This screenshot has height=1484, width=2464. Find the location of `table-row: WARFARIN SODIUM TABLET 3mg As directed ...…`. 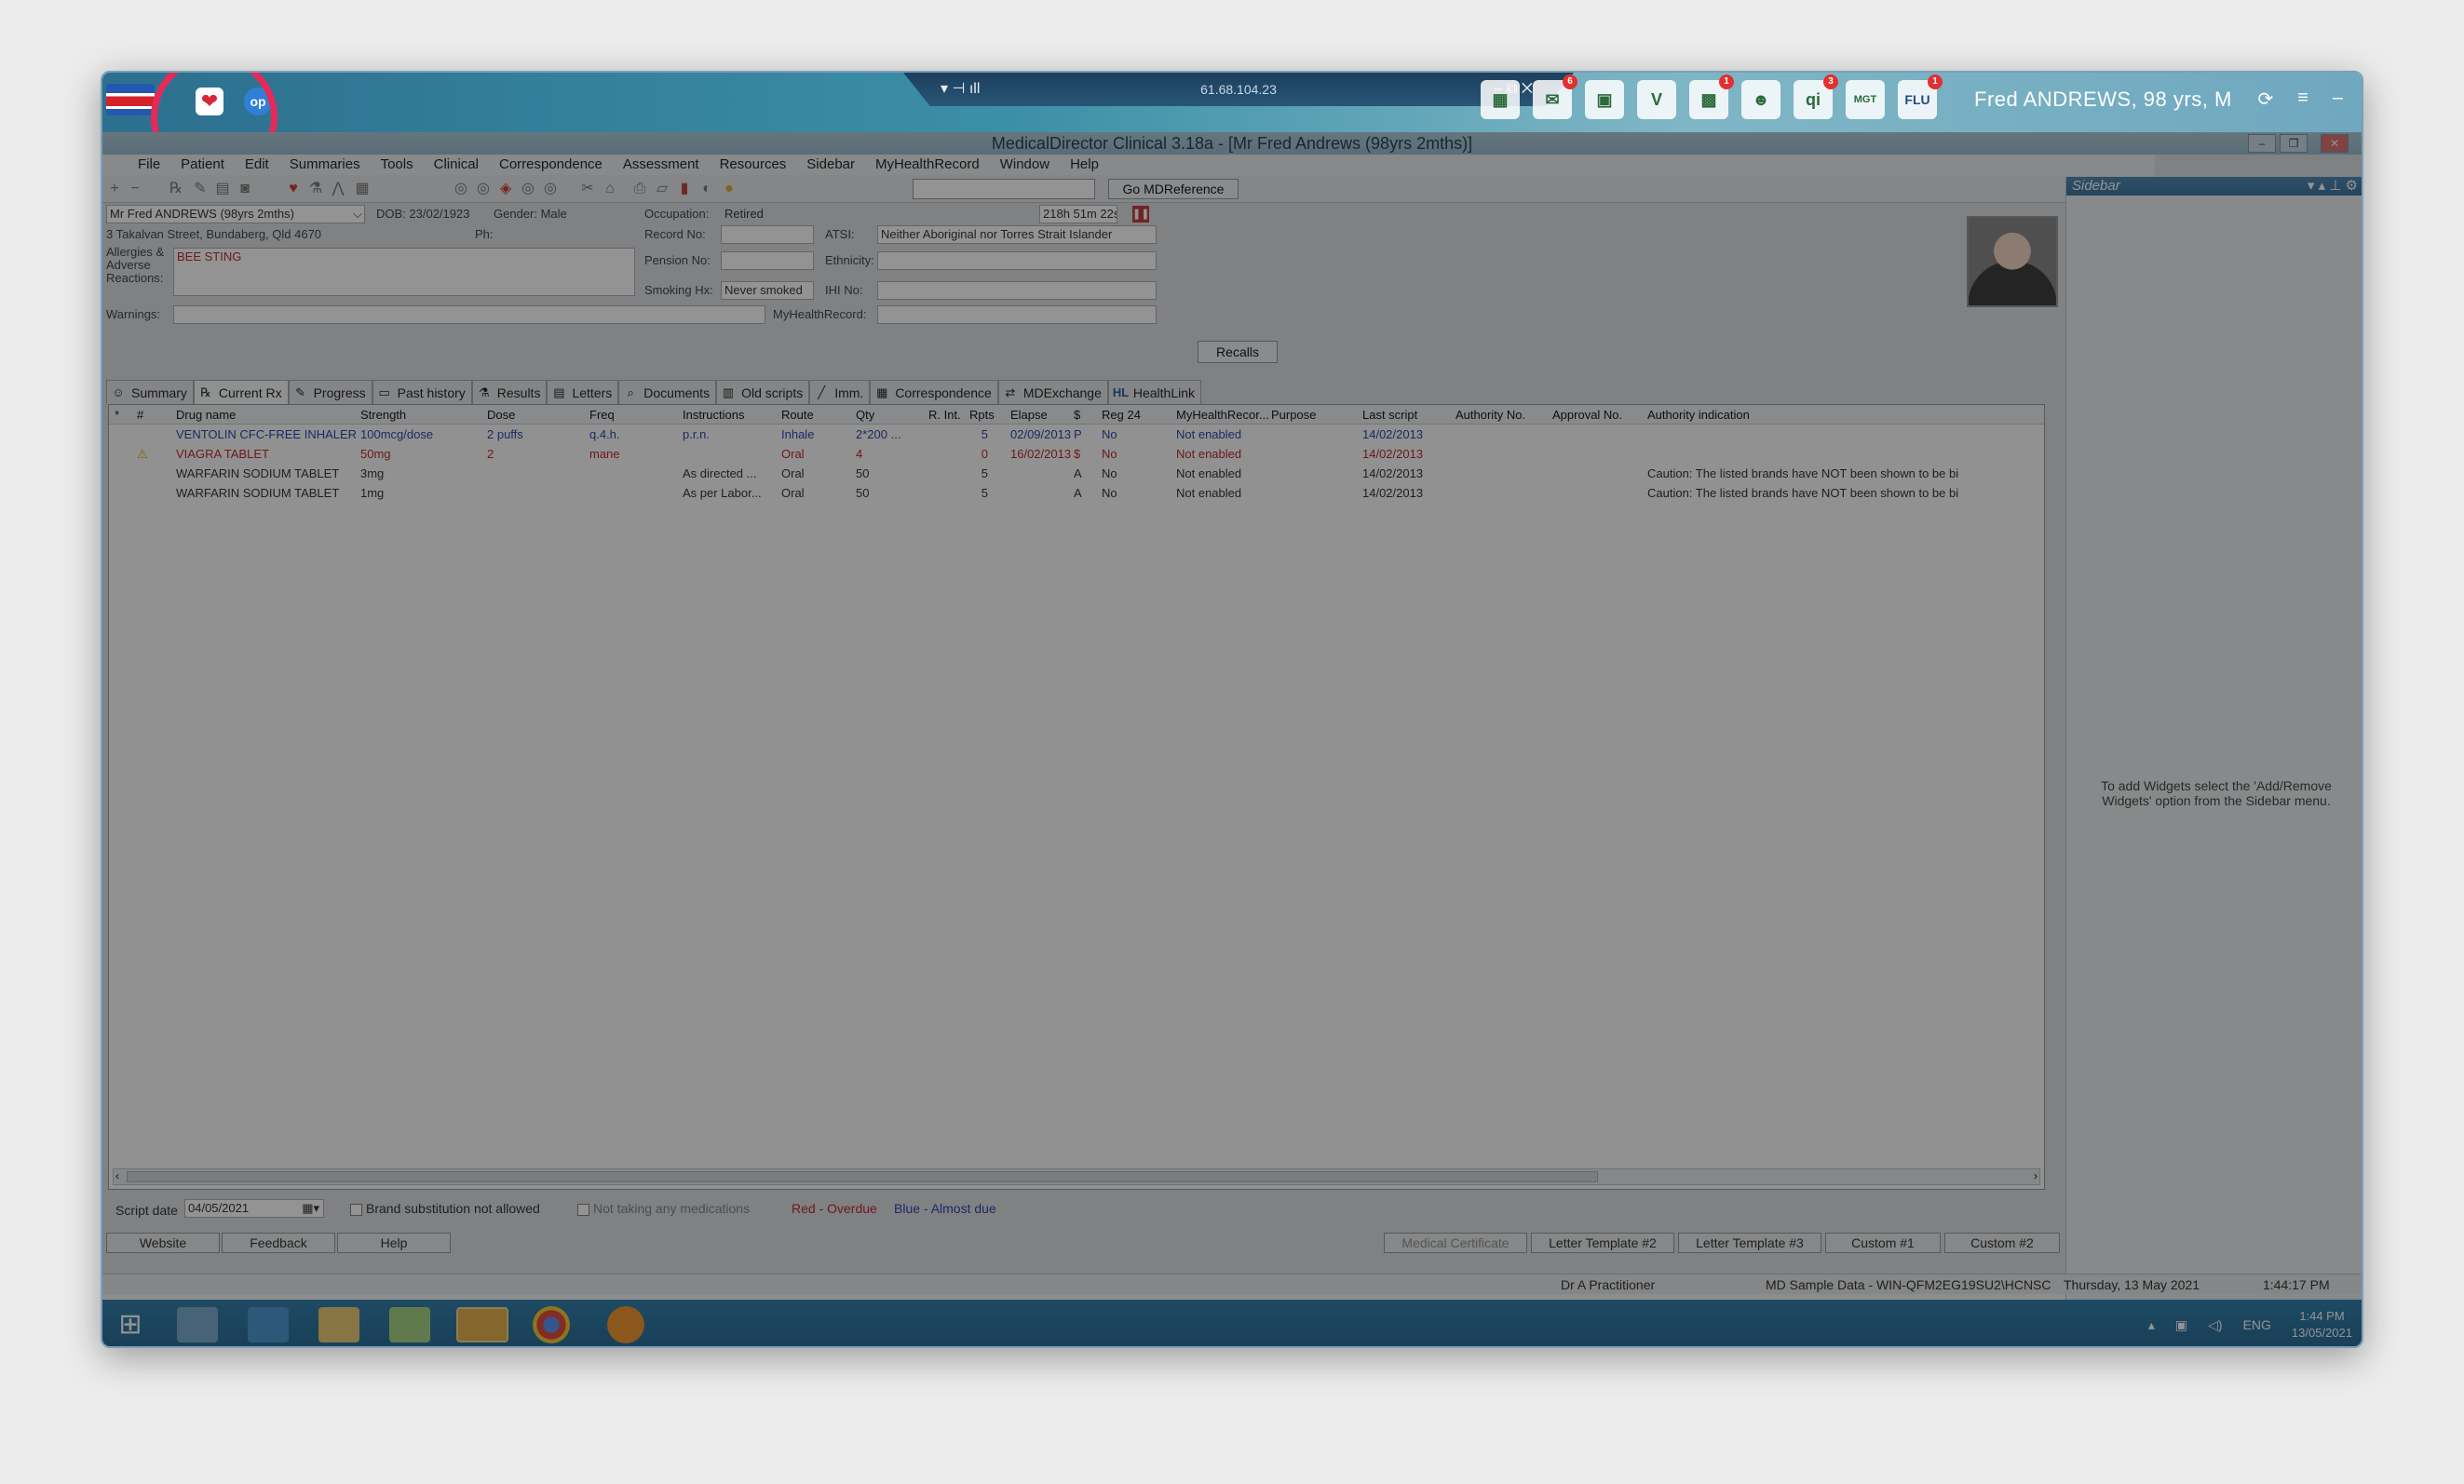

table-row: WARFARIN SODIUM TABLET 3mg As directed ...… is located at coordinates (1076, 473).